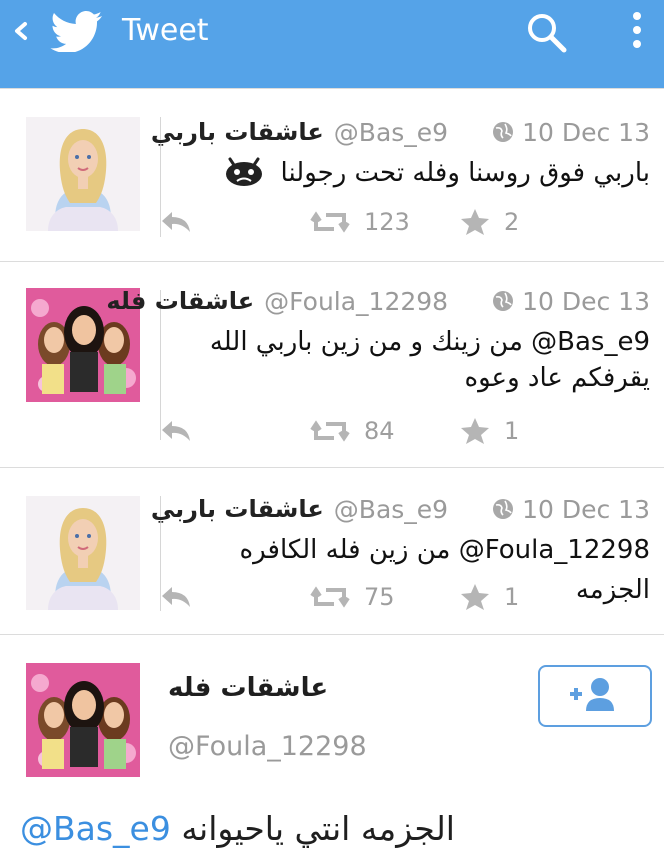 This screenshot has width=664, height=863. What do you see at coordinates (387, 222) in the screenshot?
I see `retweet-count: 123` at bounding box center [387, 222].